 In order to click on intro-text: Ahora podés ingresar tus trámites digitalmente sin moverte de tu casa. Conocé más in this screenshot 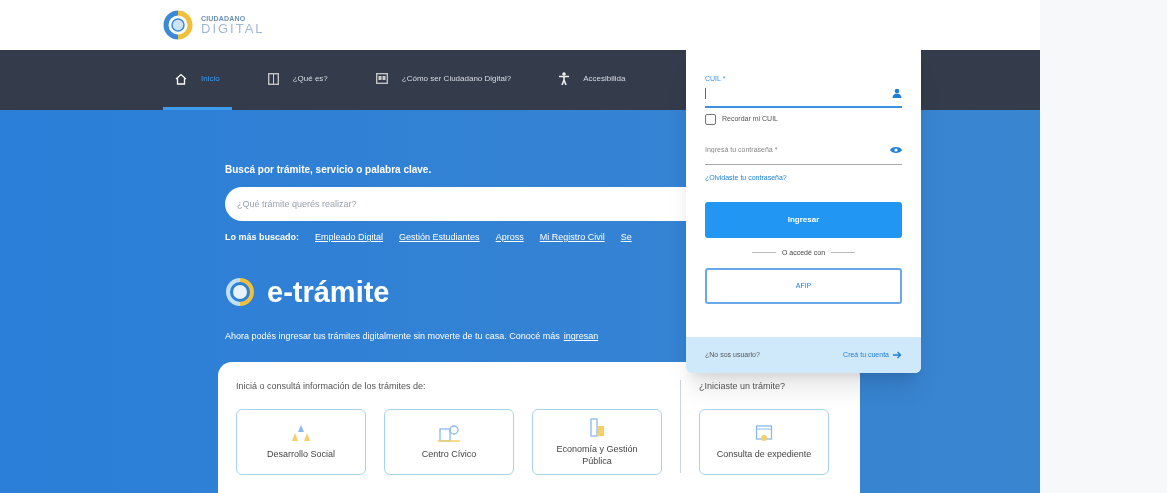, I will do `click(392, 336)`.